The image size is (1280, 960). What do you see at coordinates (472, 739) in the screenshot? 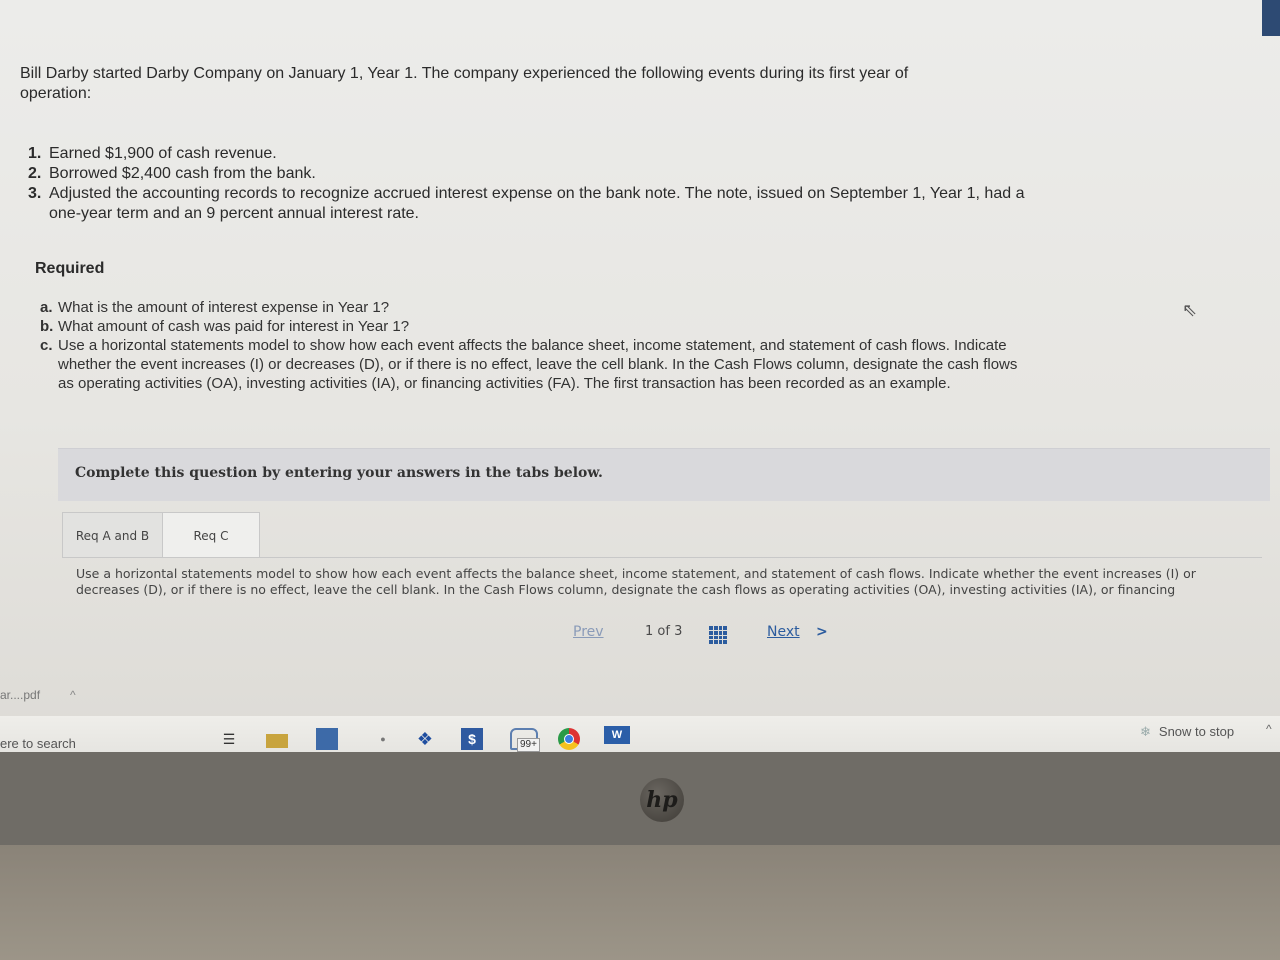
I see `dollar-app-icon: $` at bounding box center [472, 739].